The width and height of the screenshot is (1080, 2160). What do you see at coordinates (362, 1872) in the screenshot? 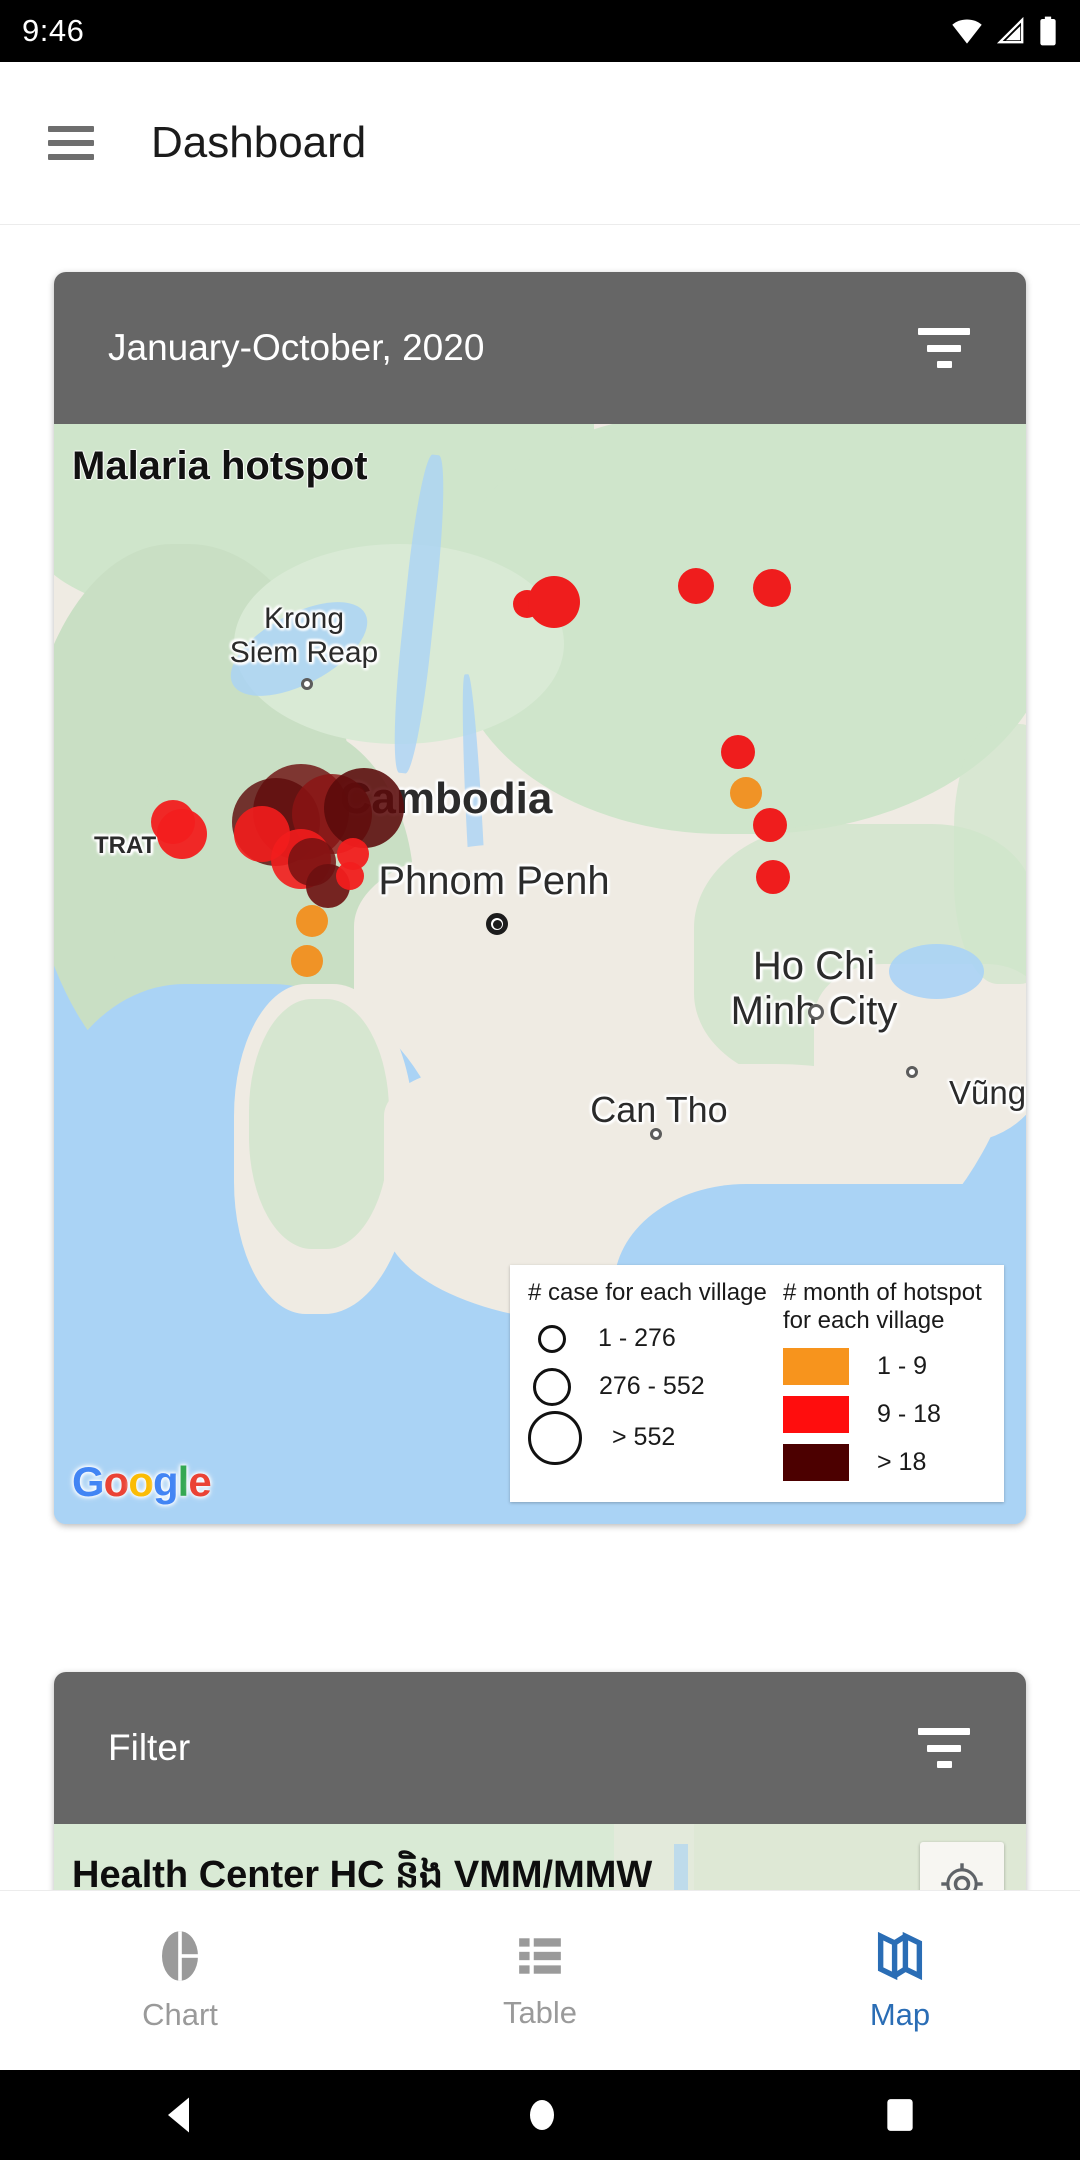
I see `filter-map-overlay-title: Health Center HC និង VMM/MMW` at bounding box center [362, 1872].